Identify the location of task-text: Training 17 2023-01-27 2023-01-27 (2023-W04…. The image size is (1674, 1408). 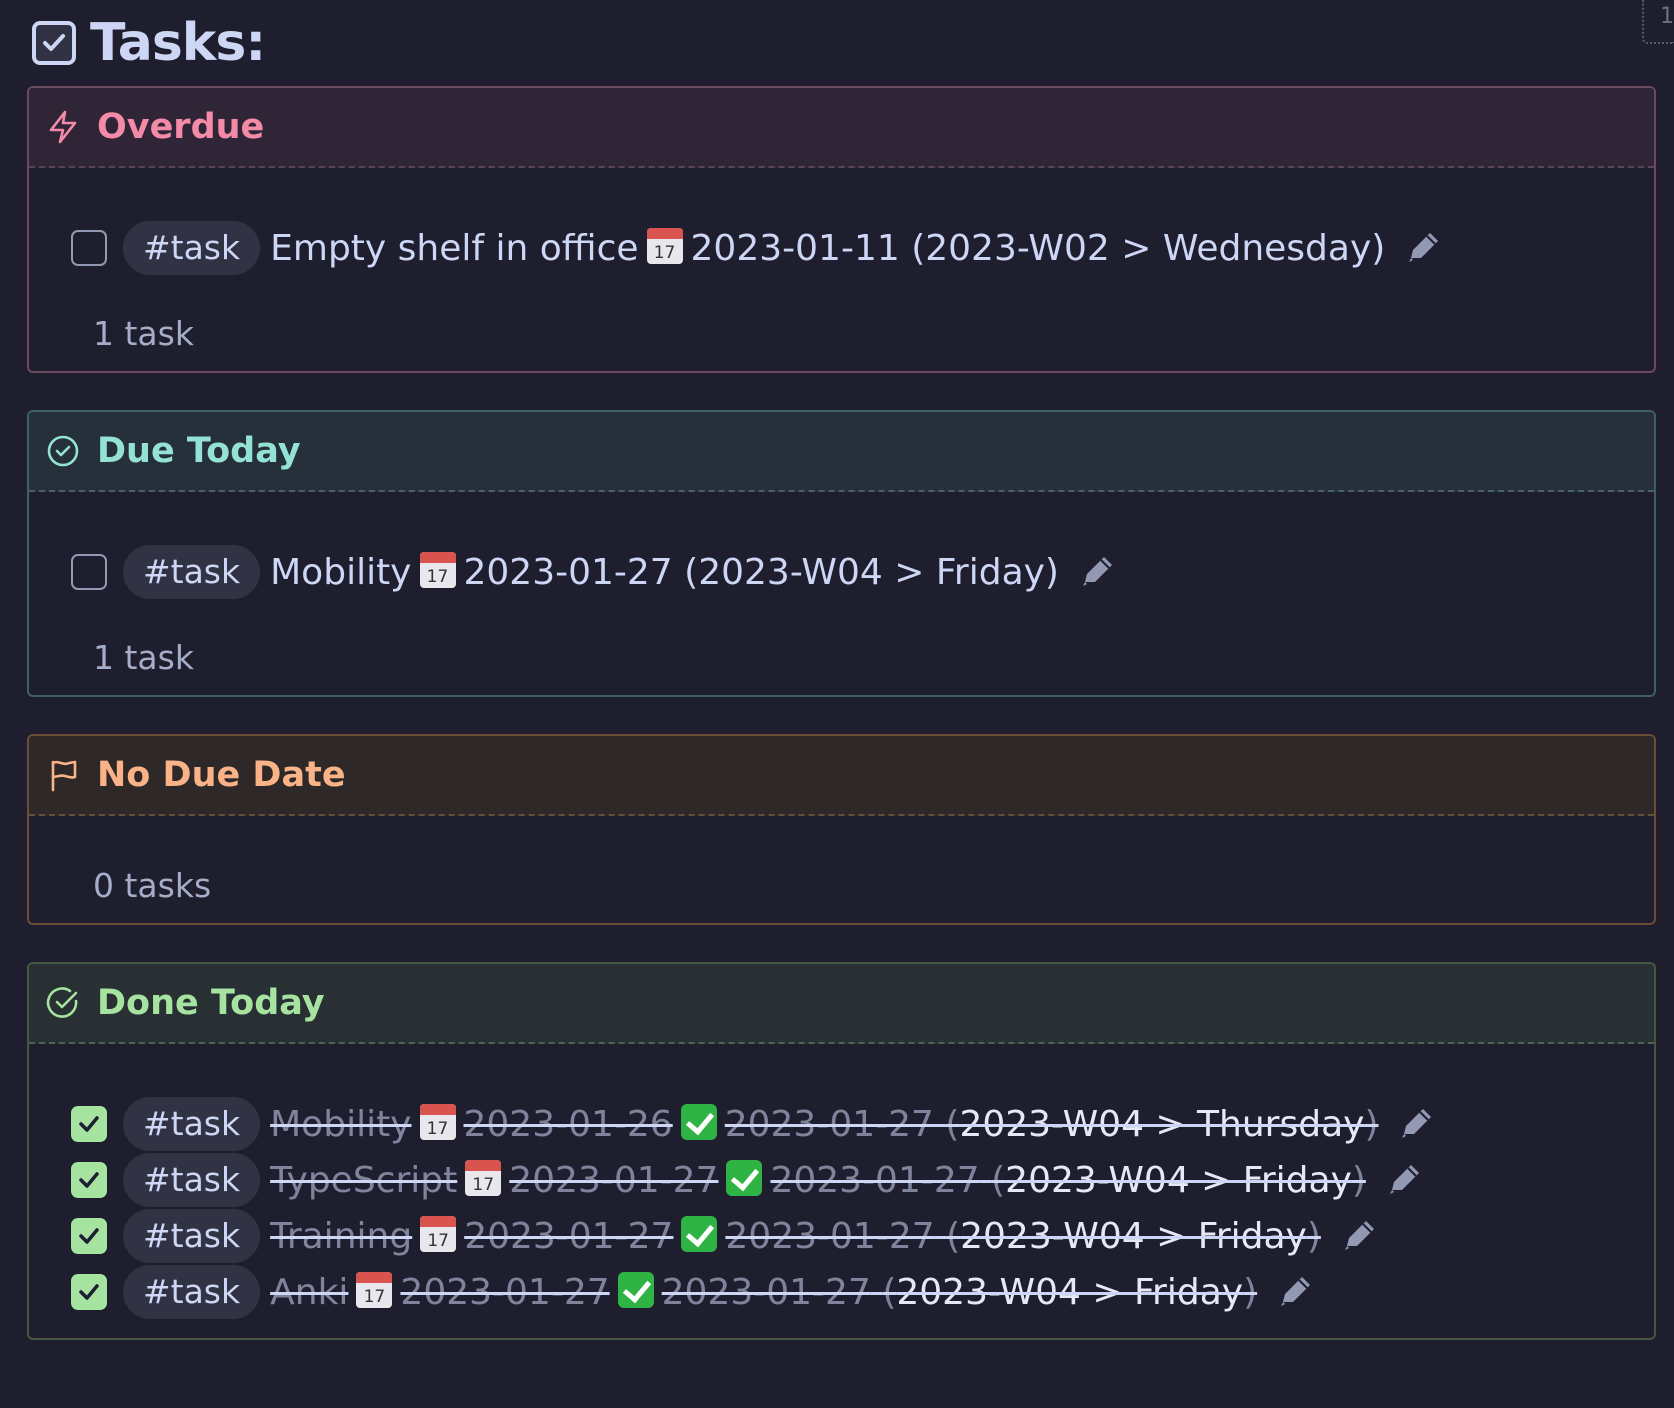
(795, 1236).